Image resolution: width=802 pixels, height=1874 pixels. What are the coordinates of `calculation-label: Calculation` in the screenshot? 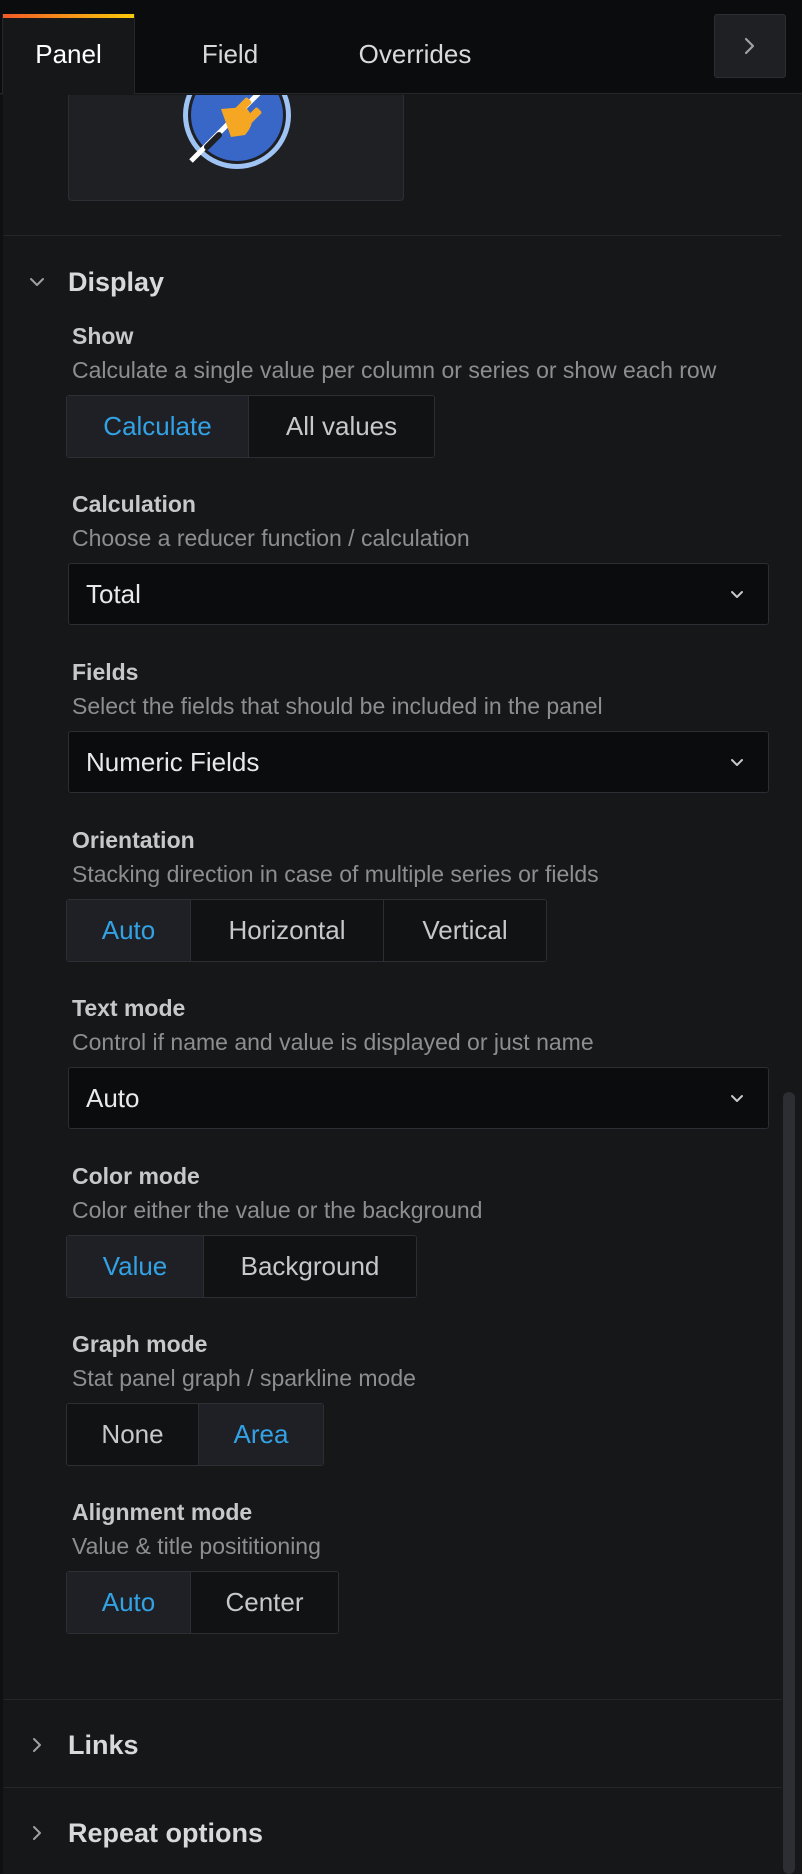 It's located at (134, 504).